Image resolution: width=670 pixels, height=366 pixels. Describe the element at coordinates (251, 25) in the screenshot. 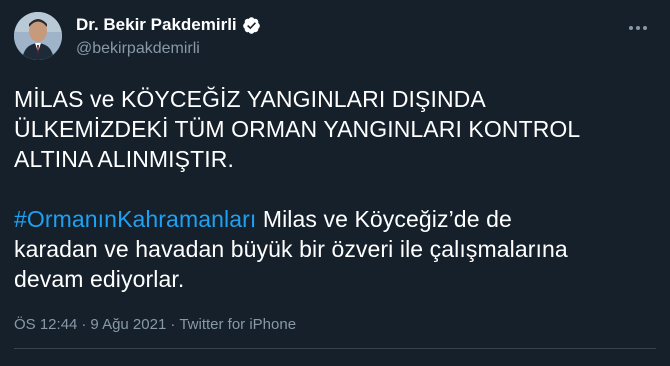

I see `verified-badge-icon` at that location.